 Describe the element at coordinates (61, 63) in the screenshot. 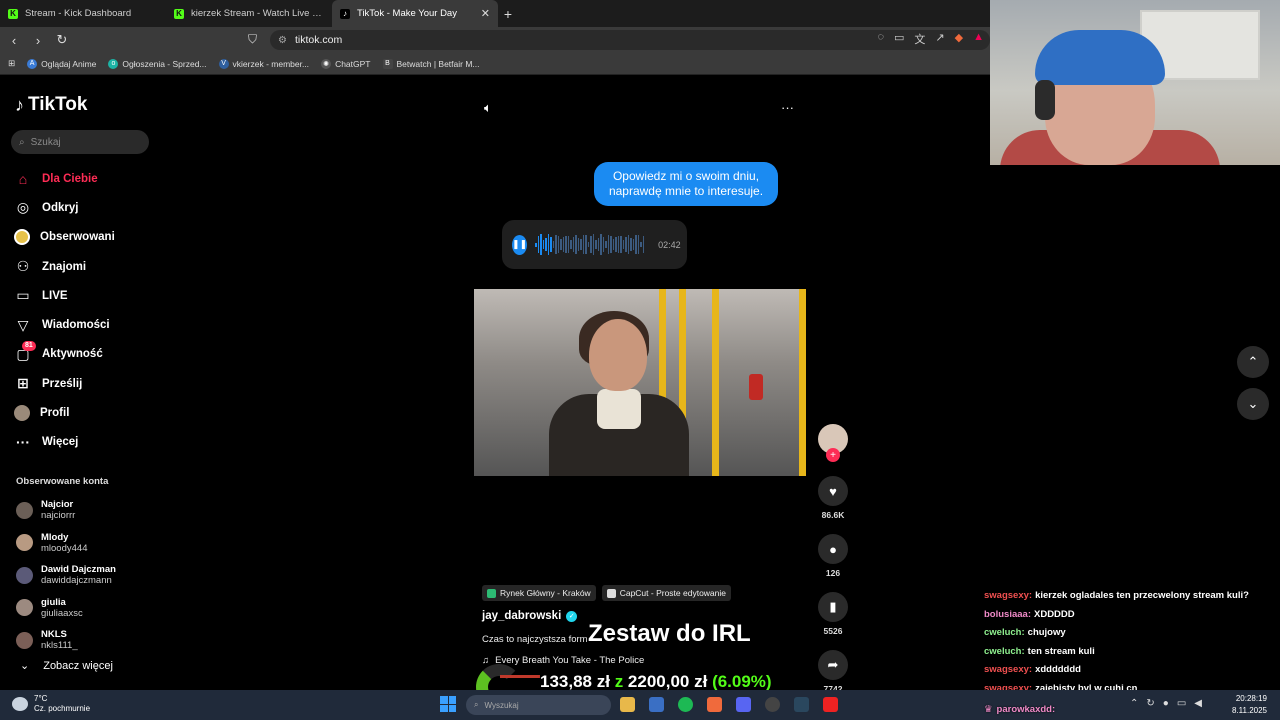

I see `bookmark-item: A Oglądaj Anime` at that location.